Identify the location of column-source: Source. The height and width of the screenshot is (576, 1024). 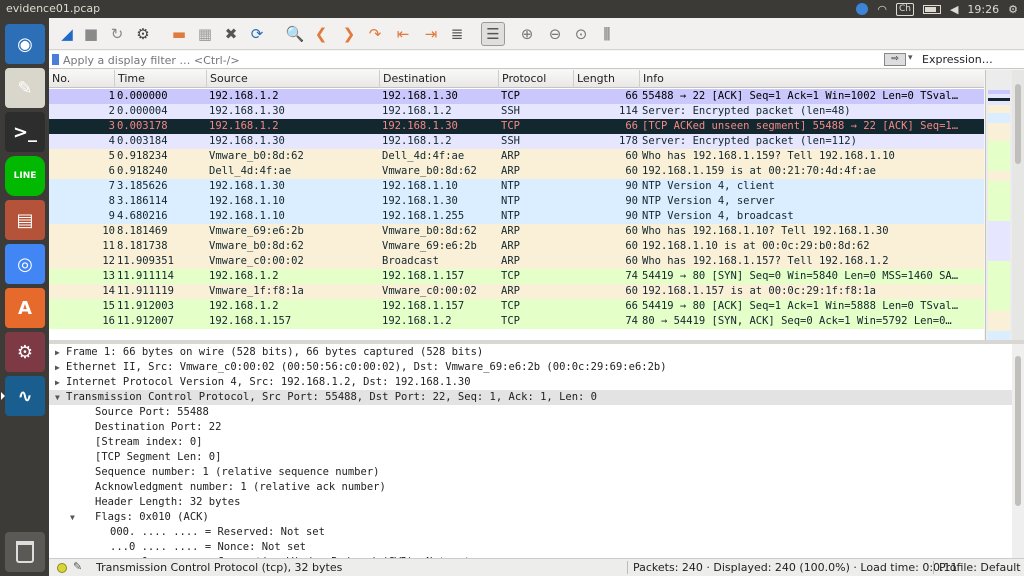
(293, 79).